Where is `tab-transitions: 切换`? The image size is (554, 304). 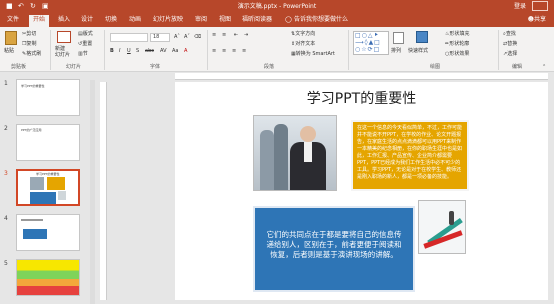 tab-transitions: 切换 is located at coordinates (111, 20).